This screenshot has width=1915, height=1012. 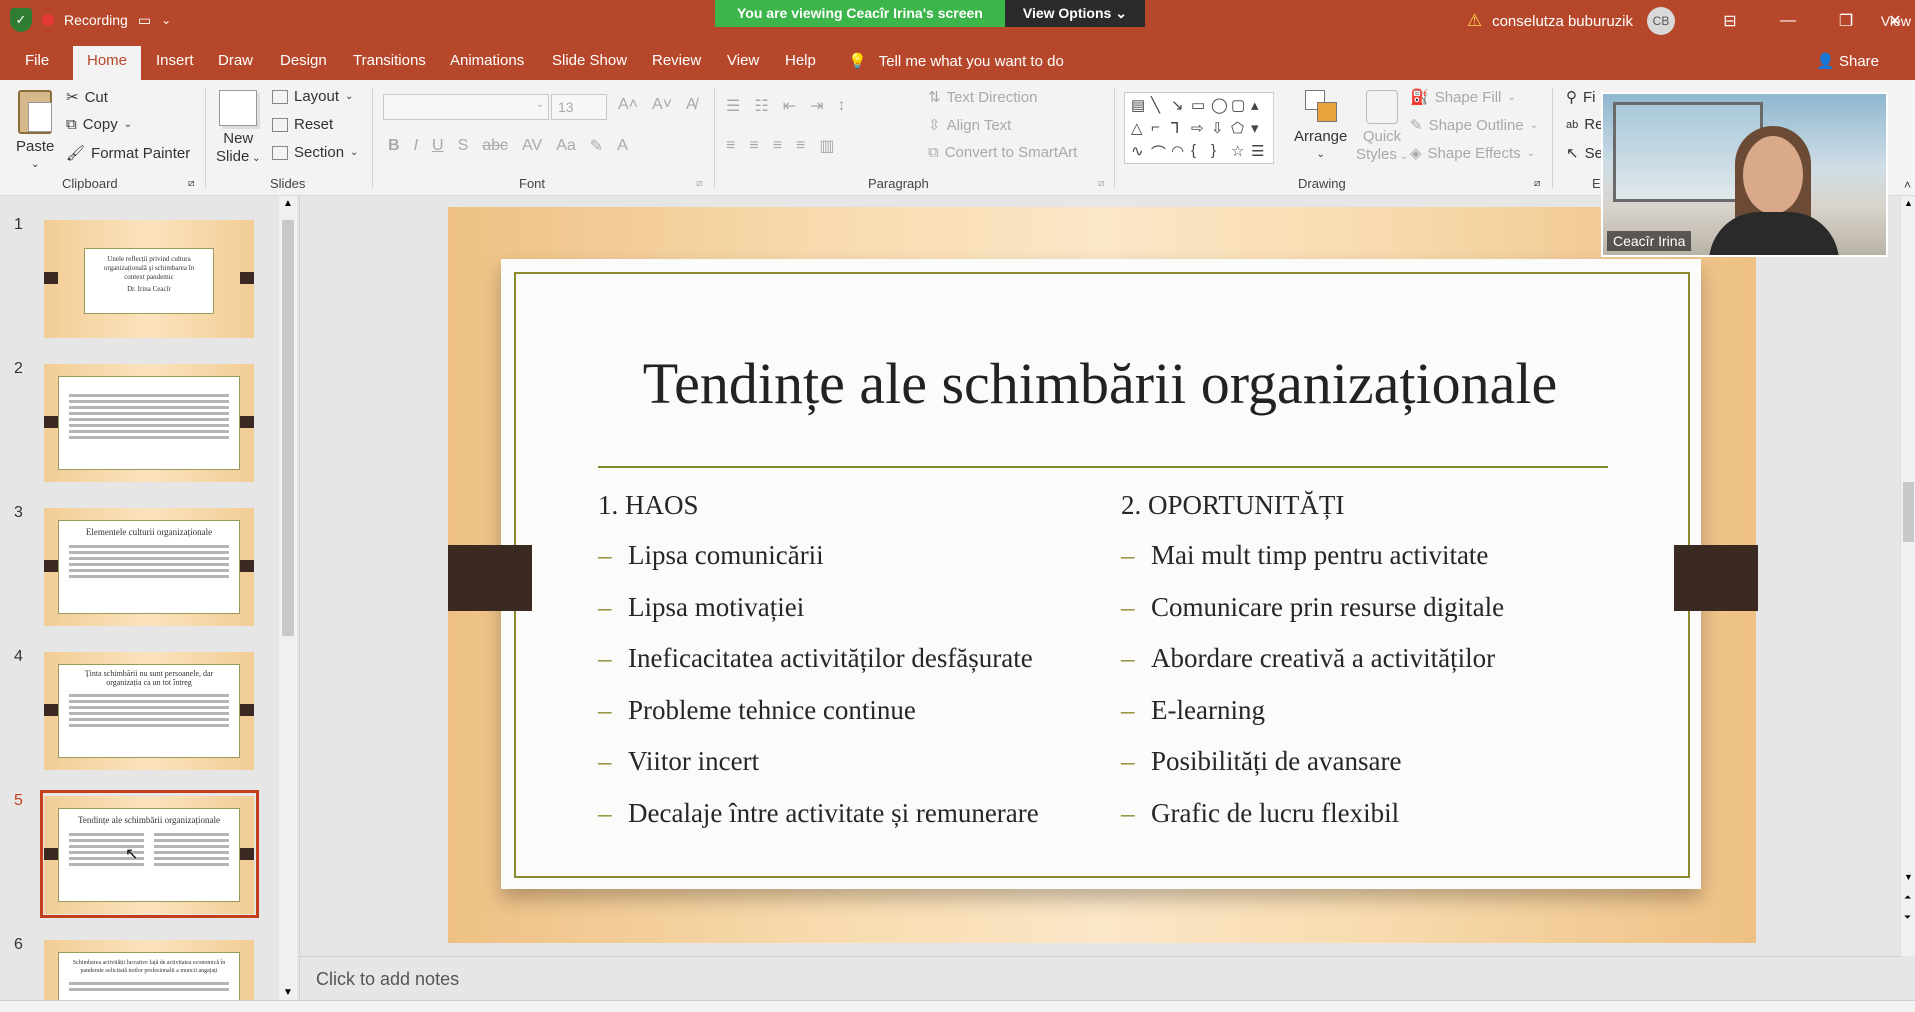 What do you see at coordinates (532, 146) in the screenshot?
I see `character-spacing-icon: AV` at bounding box center [532, 146].